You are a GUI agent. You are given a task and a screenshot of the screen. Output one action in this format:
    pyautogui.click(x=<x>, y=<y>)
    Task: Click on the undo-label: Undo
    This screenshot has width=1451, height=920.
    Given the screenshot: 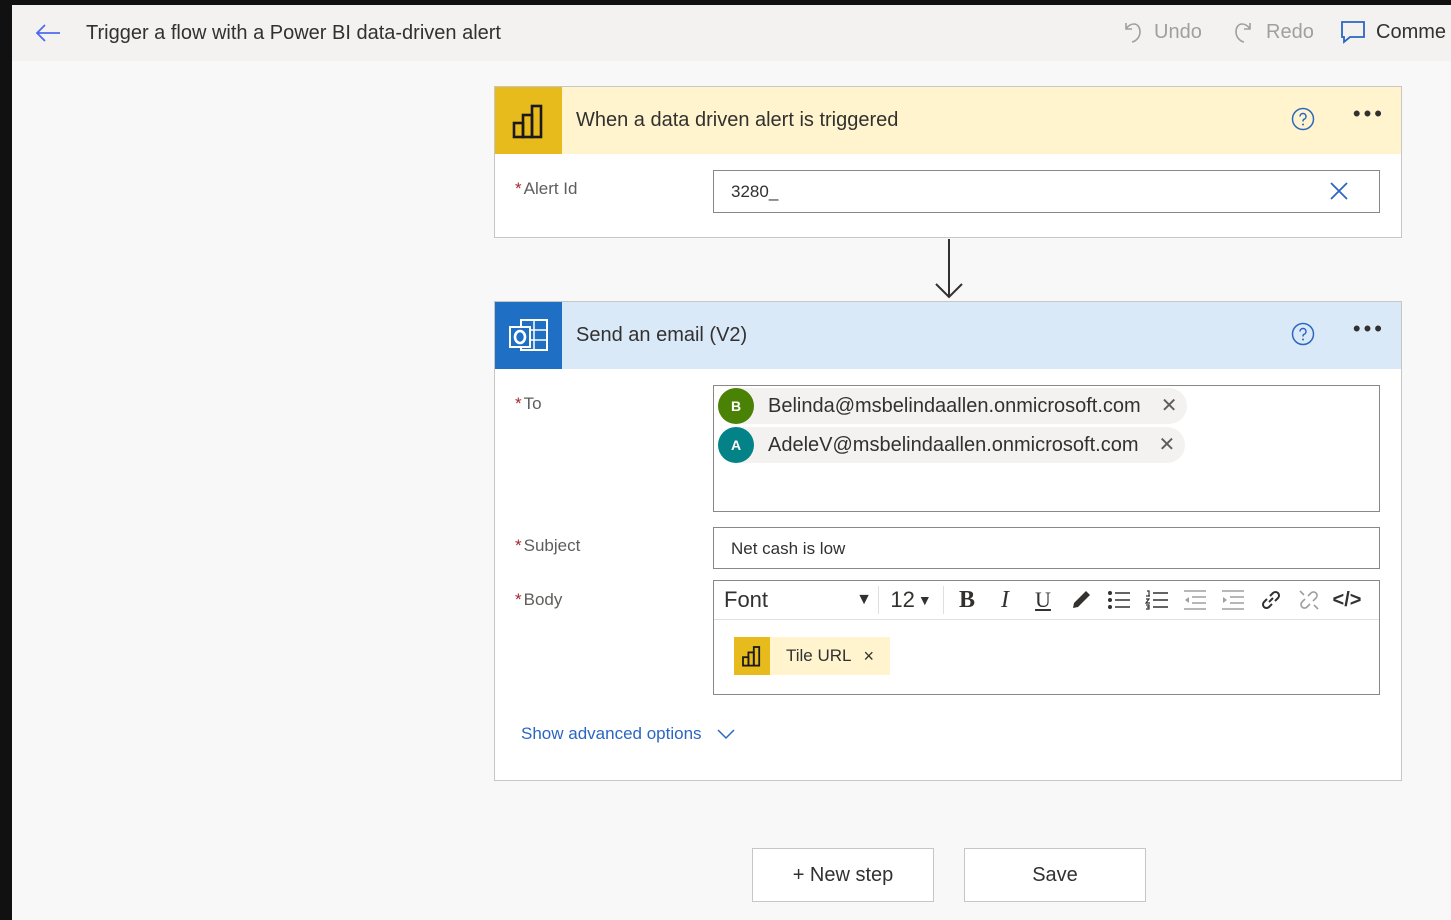 What is the action you would take?
    pyautogui.click(x=1178, y=31)
    